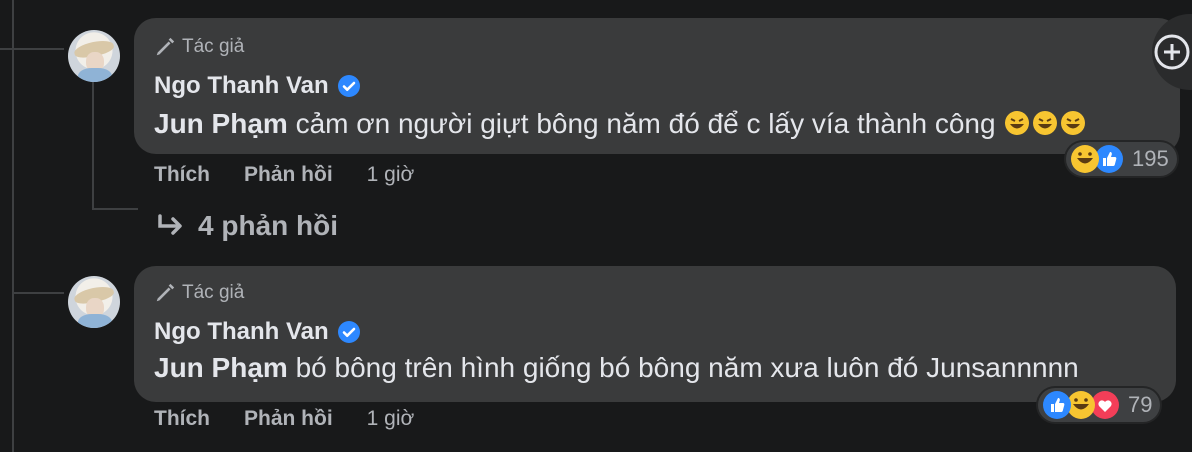 The height and width of the screenshot is (452, 1192). I want to click on view-replies-link: 4 phản hồi, so click(247, 226).